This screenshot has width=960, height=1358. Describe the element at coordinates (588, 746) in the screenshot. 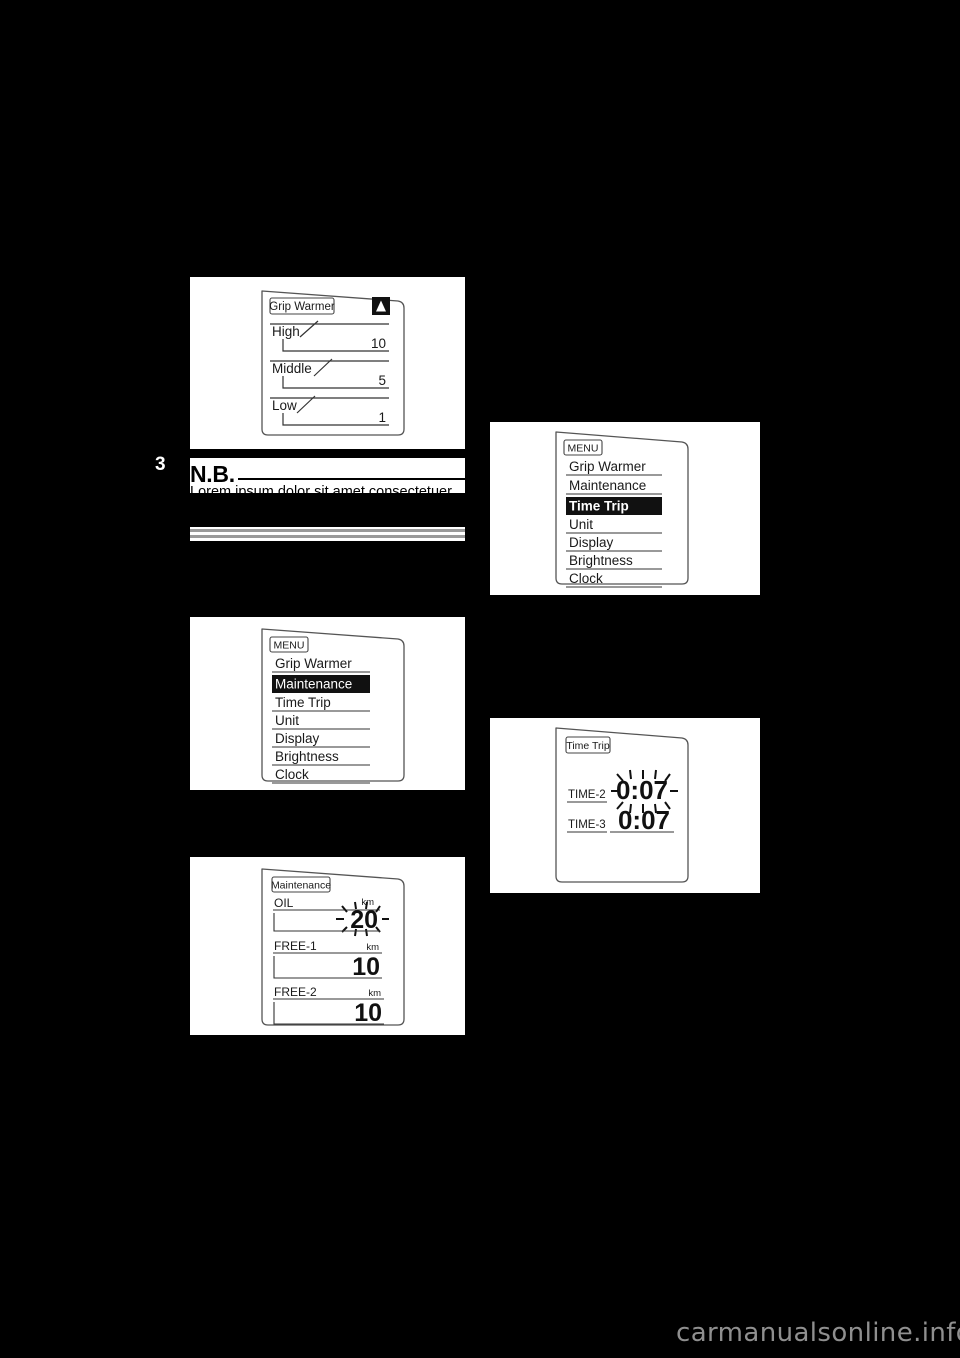

I see `figure-title: Time Trip` at that location.